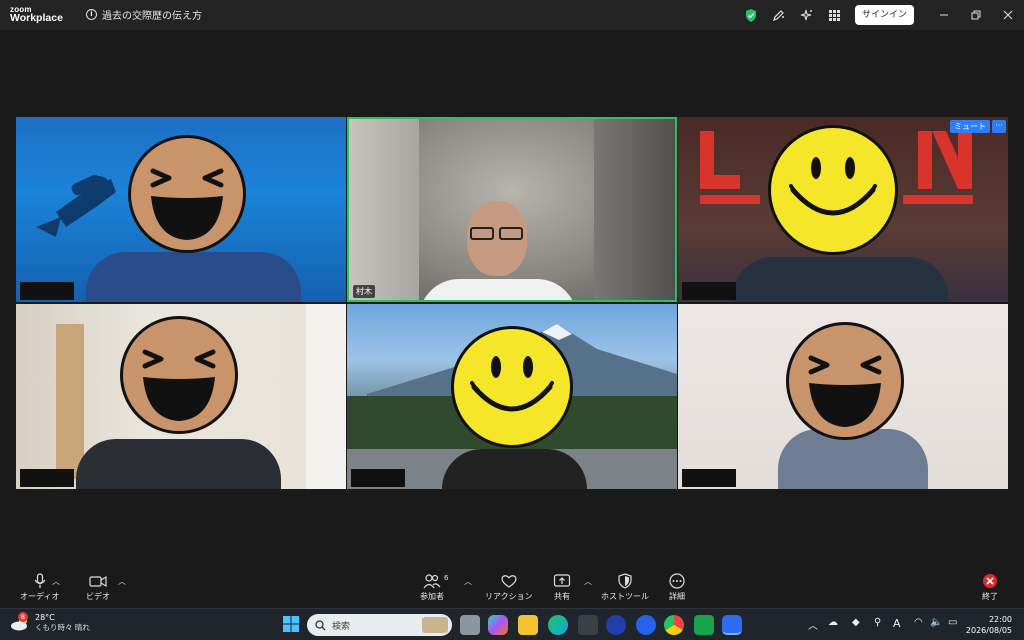 This screenshot has width=1024, height=640. What do you see at coordinates (432, 596) in the screenshot?
I see `participants-label: 参加者` at bounding box center [432, 596].